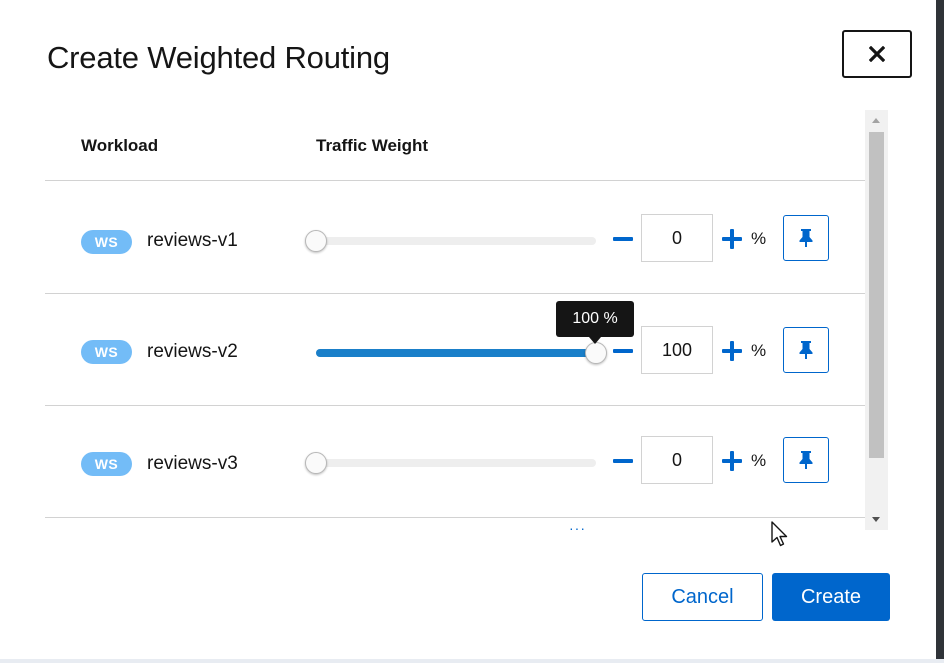  Describe the element at coordinates (831, 597) in the screenshot. I see `create-button: Create` at that location.